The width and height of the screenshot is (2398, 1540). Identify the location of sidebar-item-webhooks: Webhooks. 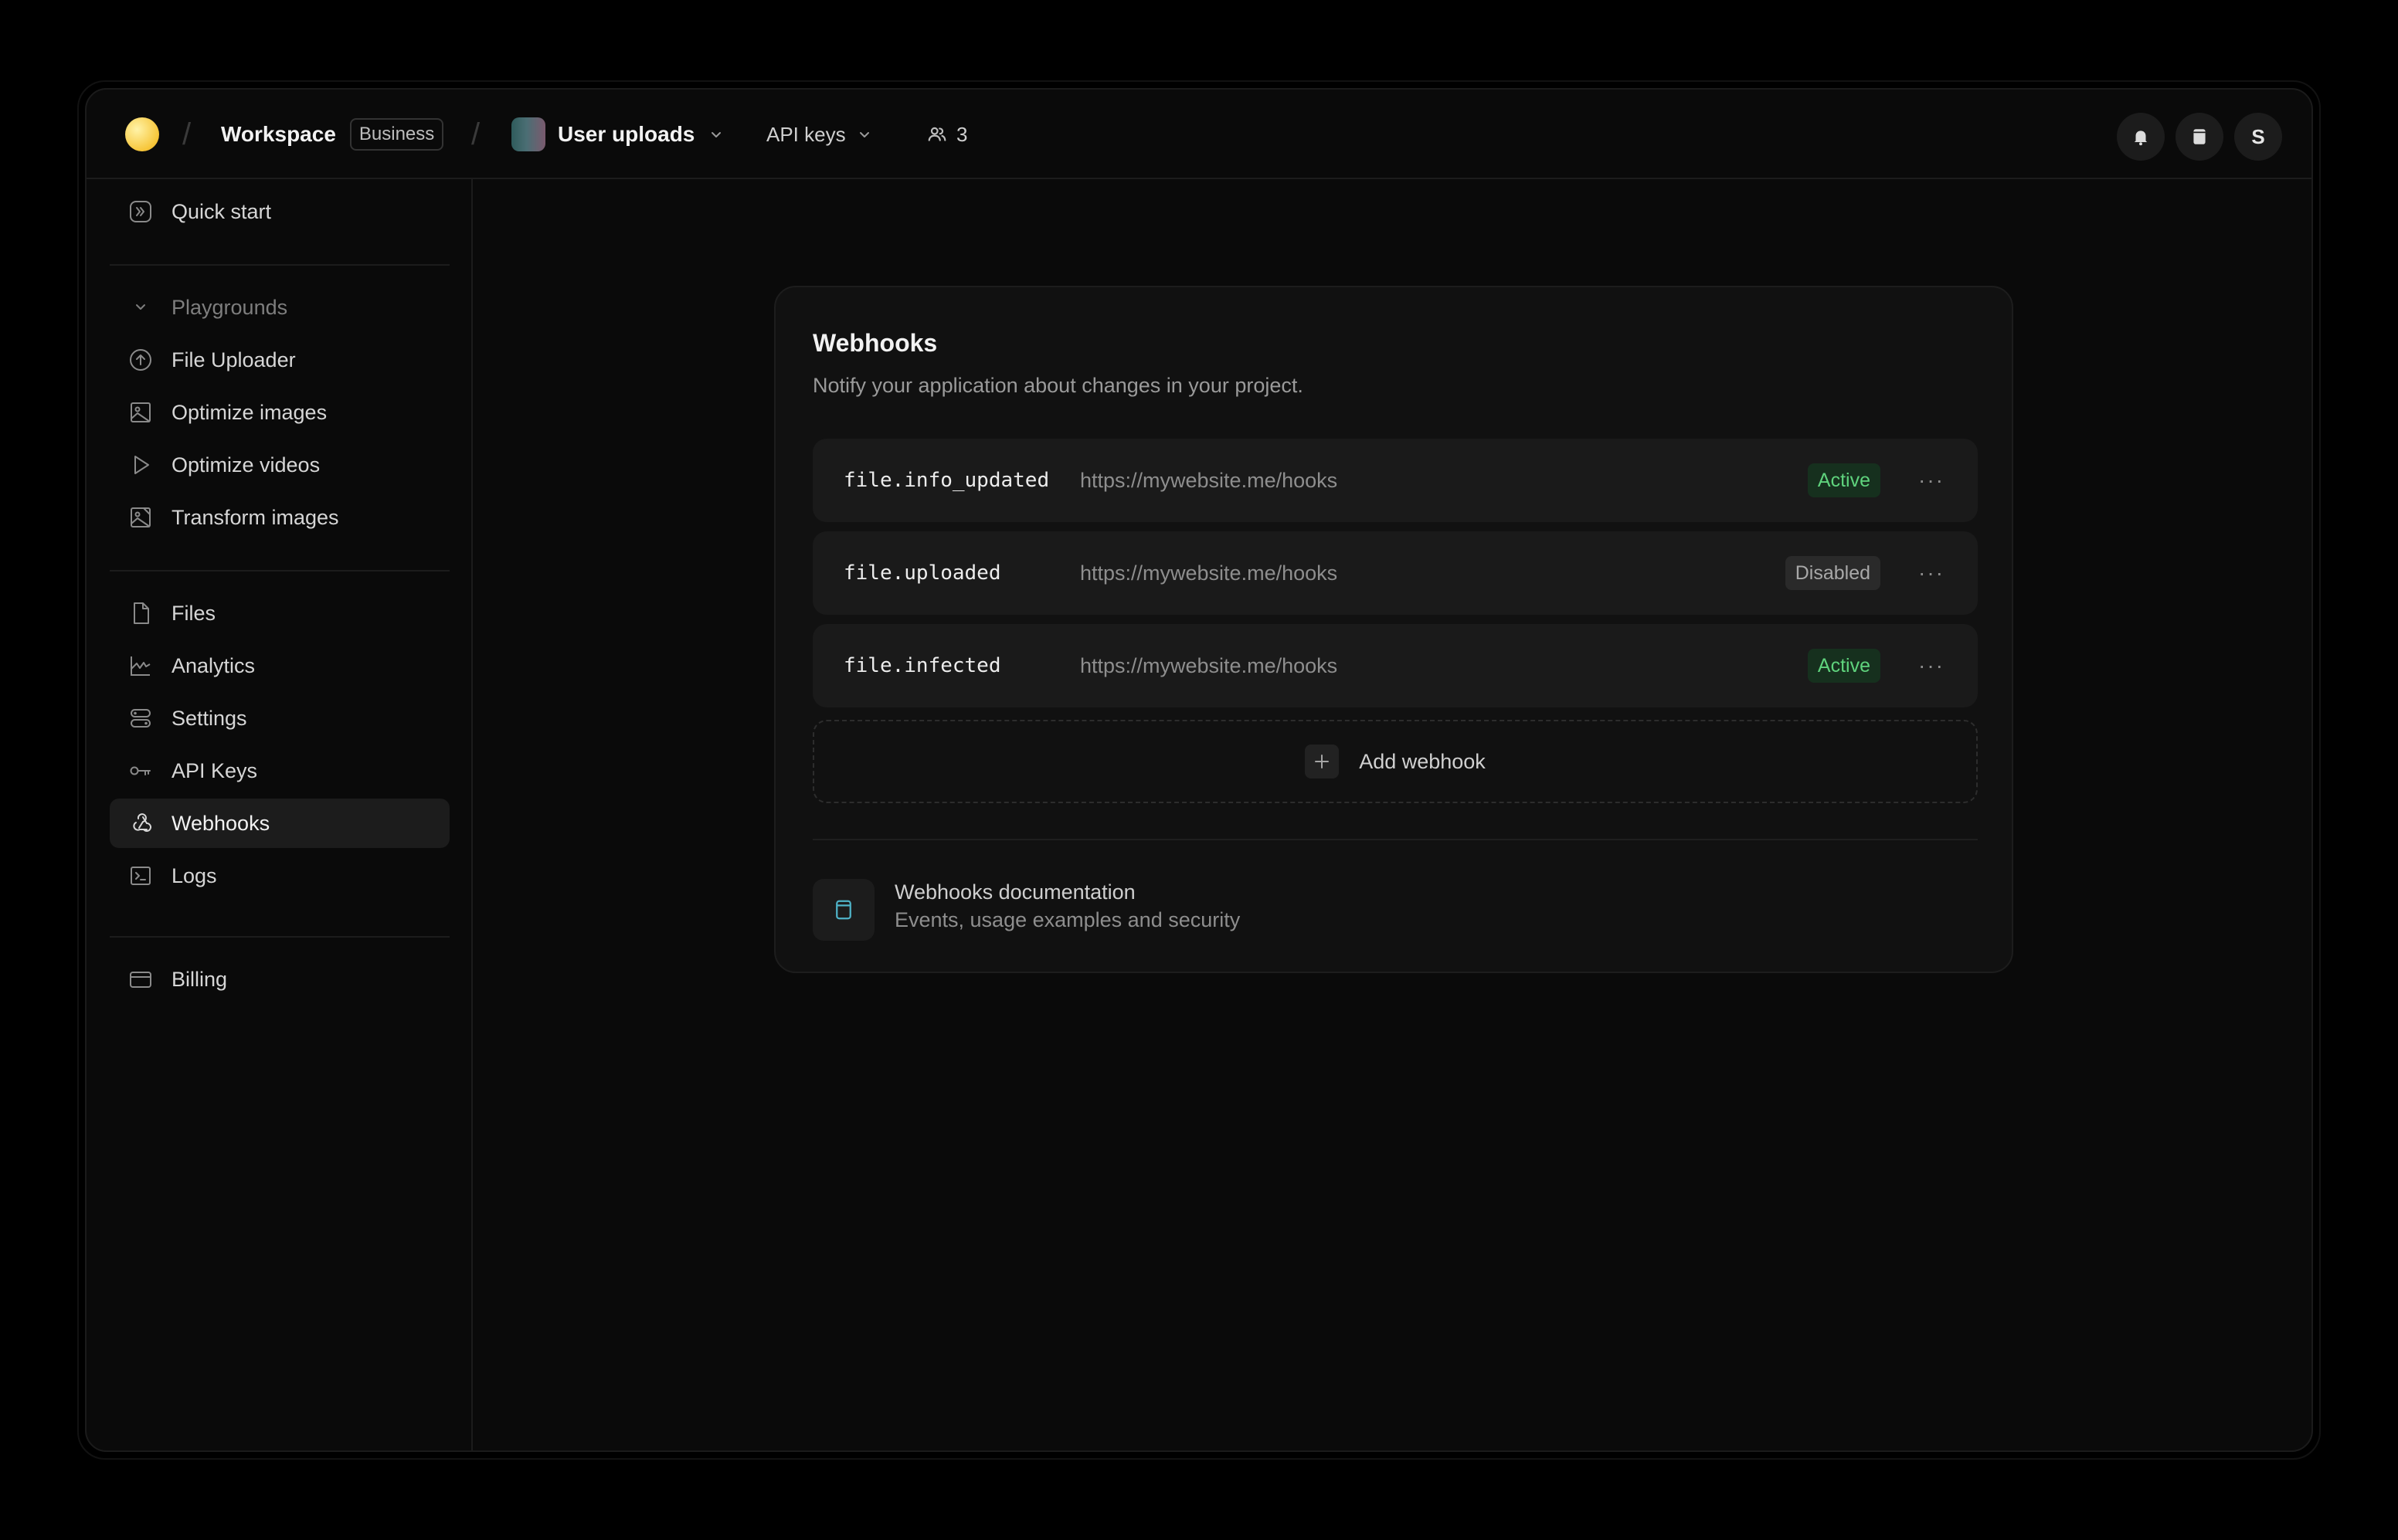
(280, 823).